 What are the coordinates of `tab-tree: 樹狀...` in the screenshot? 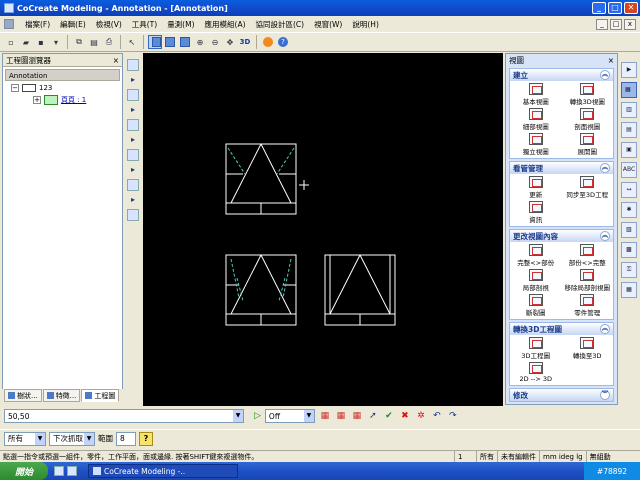 It's located at (23, 395).